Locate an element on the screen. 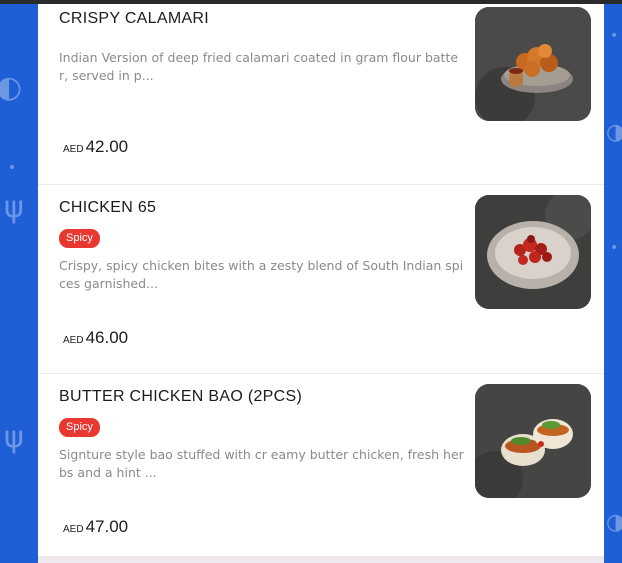  item-price: AED 47.00 is located at coordinates (95, 527).